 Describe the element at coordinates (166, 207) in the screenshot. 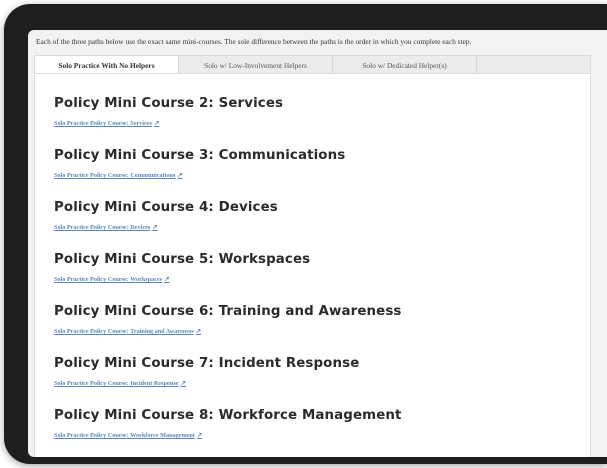

I see `course-title: Policy Mini Course 4: Devices` at that location.